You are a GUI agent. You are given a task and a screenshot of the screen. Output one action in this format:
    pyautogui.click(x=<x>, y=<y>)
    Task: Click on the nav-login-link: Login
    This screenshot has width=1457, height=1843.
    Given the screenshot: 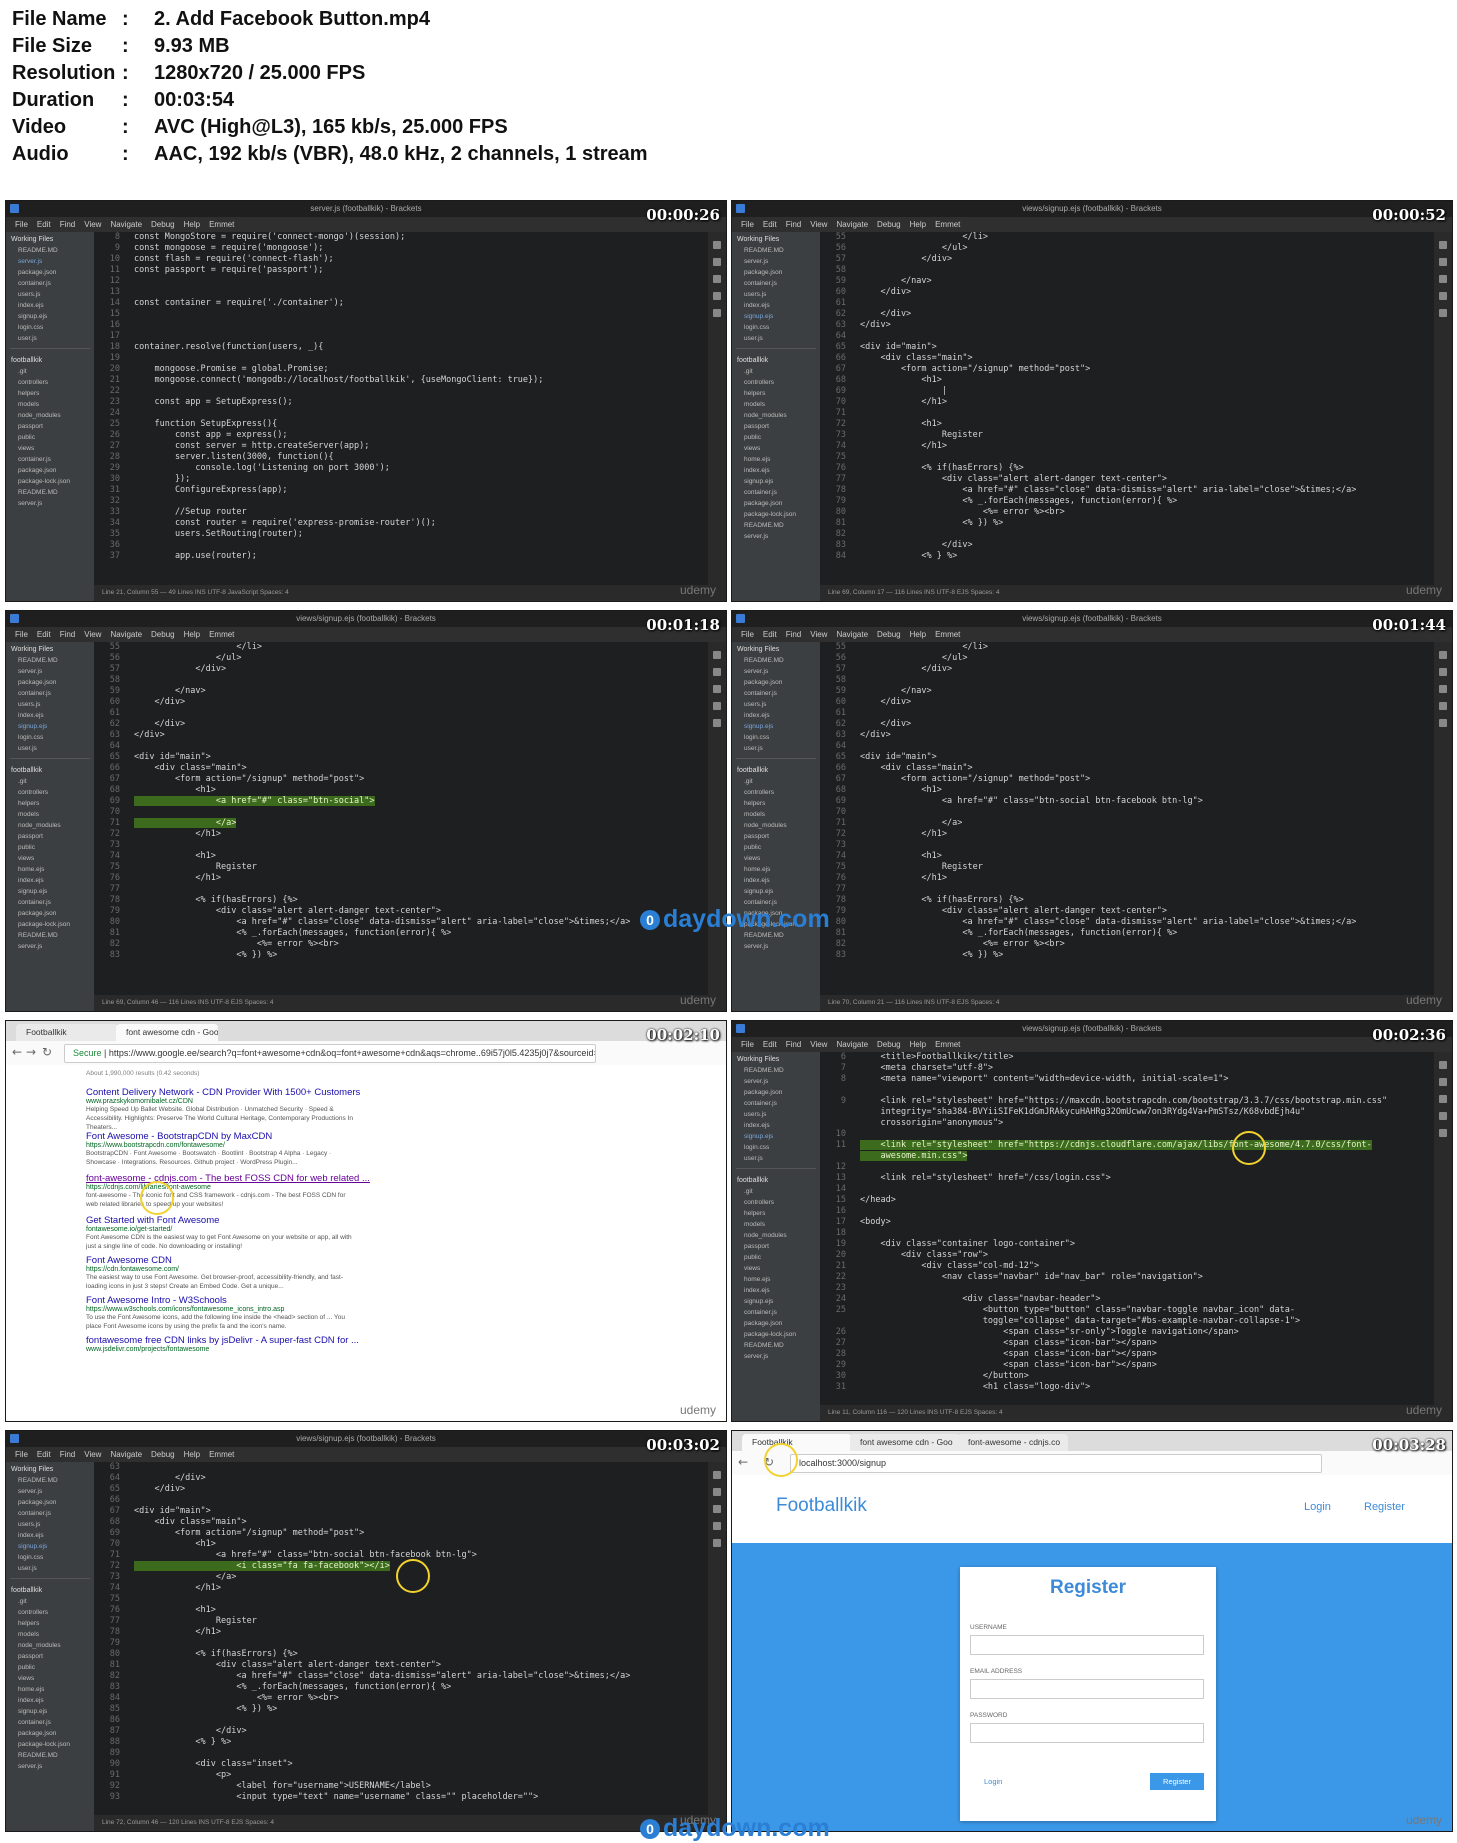 What is the action you would take?
    pyautogui.click(x=1317, y=1507)
    